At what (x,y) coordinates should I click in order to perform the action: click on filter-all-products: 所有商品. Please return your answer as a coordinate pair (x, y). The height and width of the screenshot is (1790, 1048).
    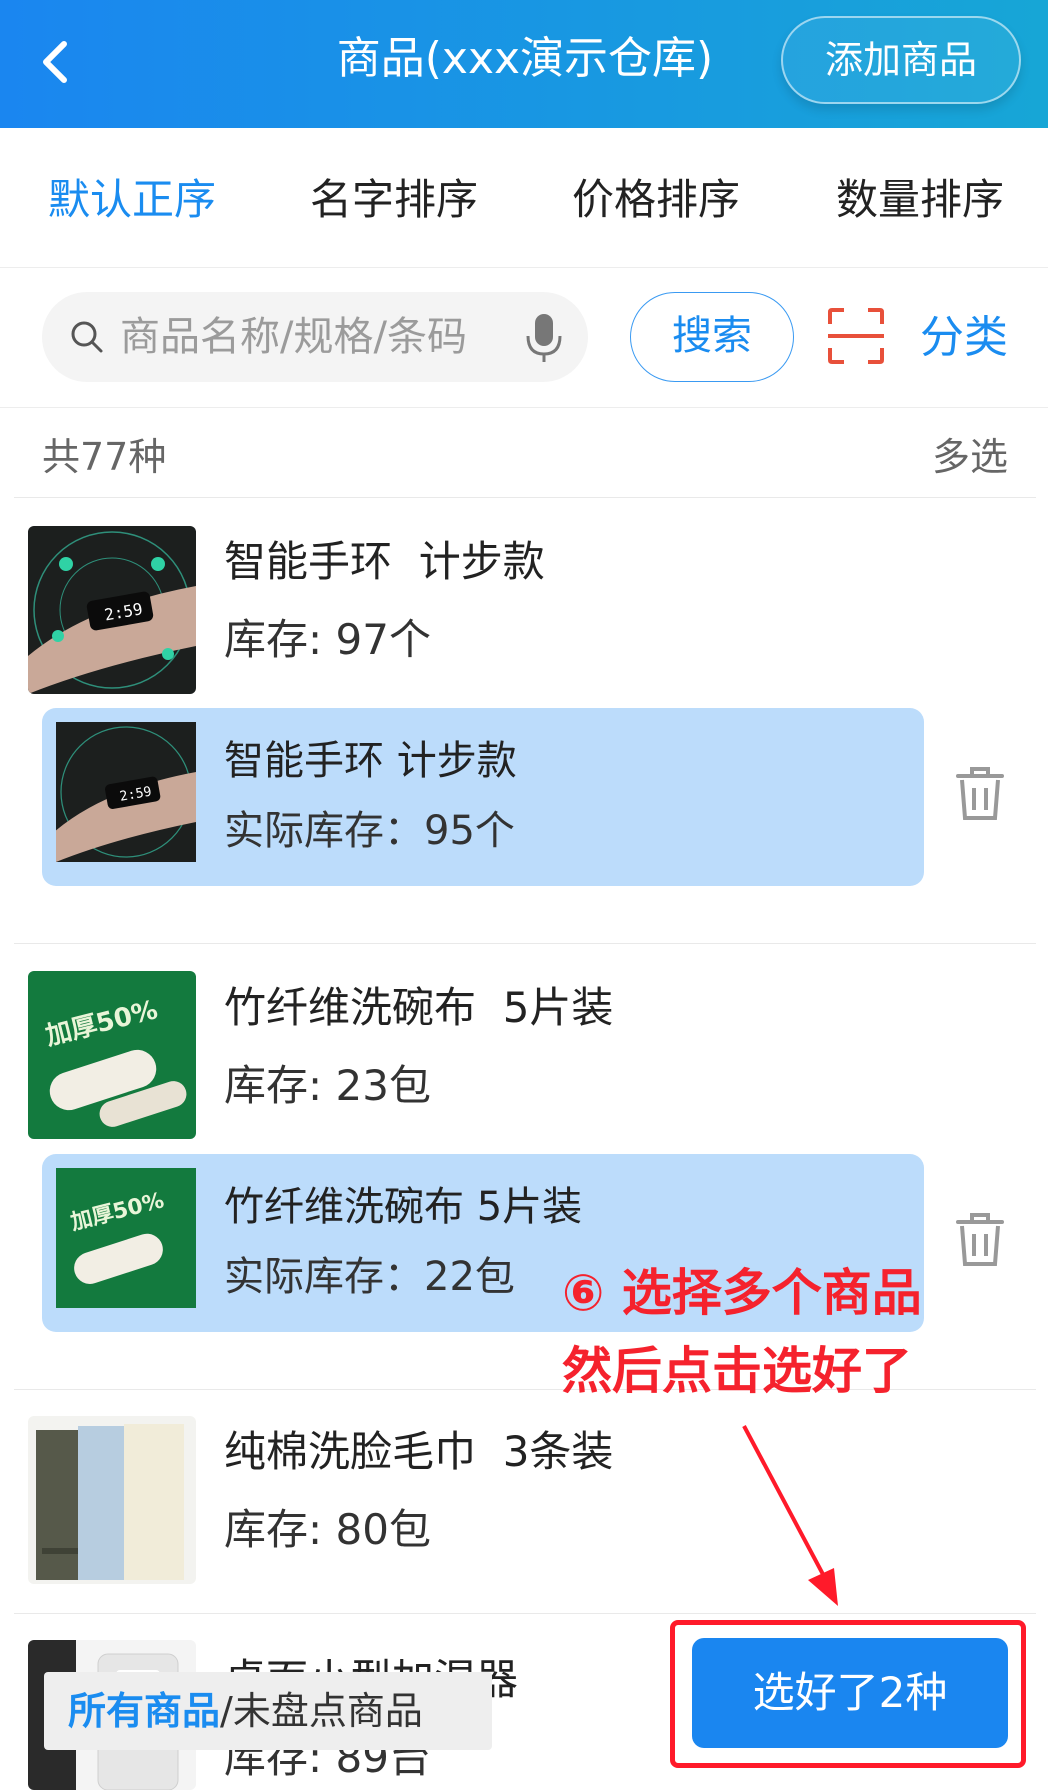
    Looking at the image, I should click on (144, 1711).